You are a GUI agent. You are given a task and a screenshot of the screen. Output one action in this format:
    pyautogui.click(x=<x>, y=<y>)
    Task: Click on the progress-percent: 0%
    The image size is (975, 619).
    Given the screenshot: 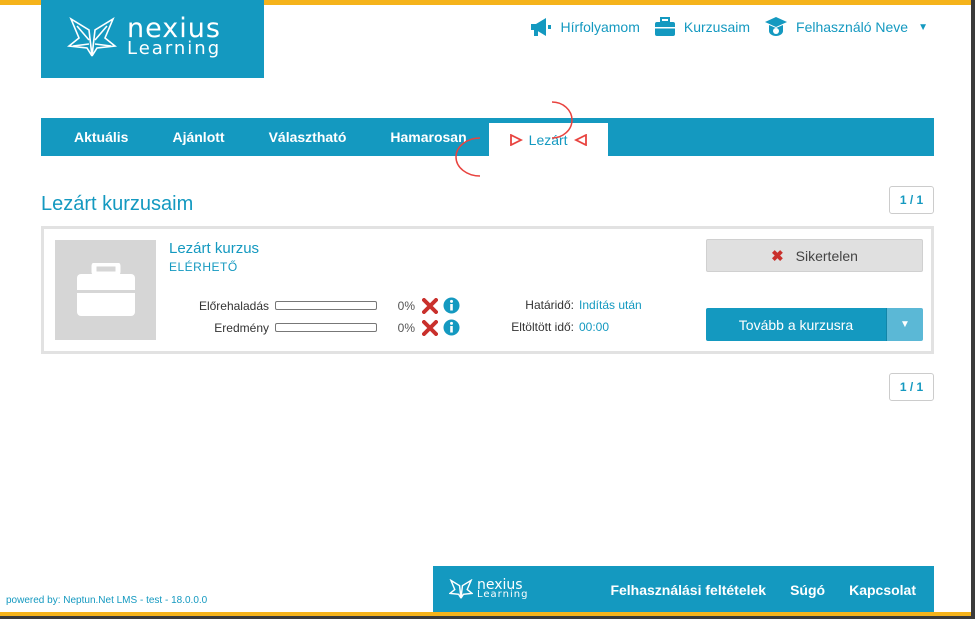 What is the action you would take?
    pyautogui.click(x=406, y=305)
    